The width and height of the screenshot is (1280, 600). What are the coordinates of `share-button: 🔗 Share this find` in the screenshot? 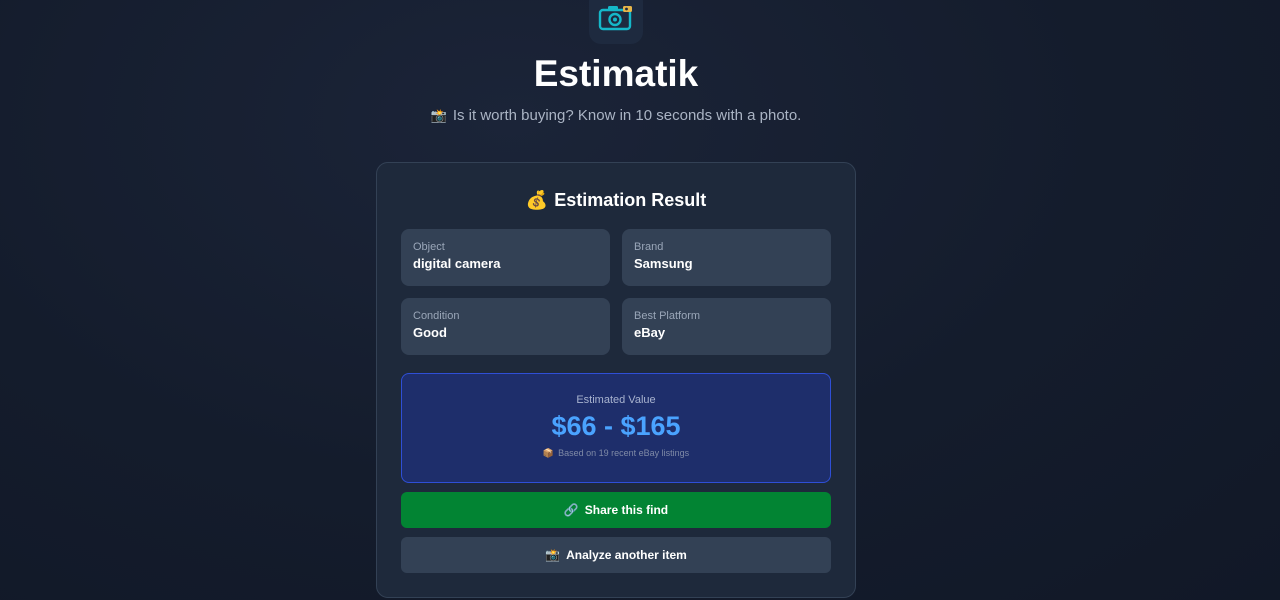 It's located at (616, 510).